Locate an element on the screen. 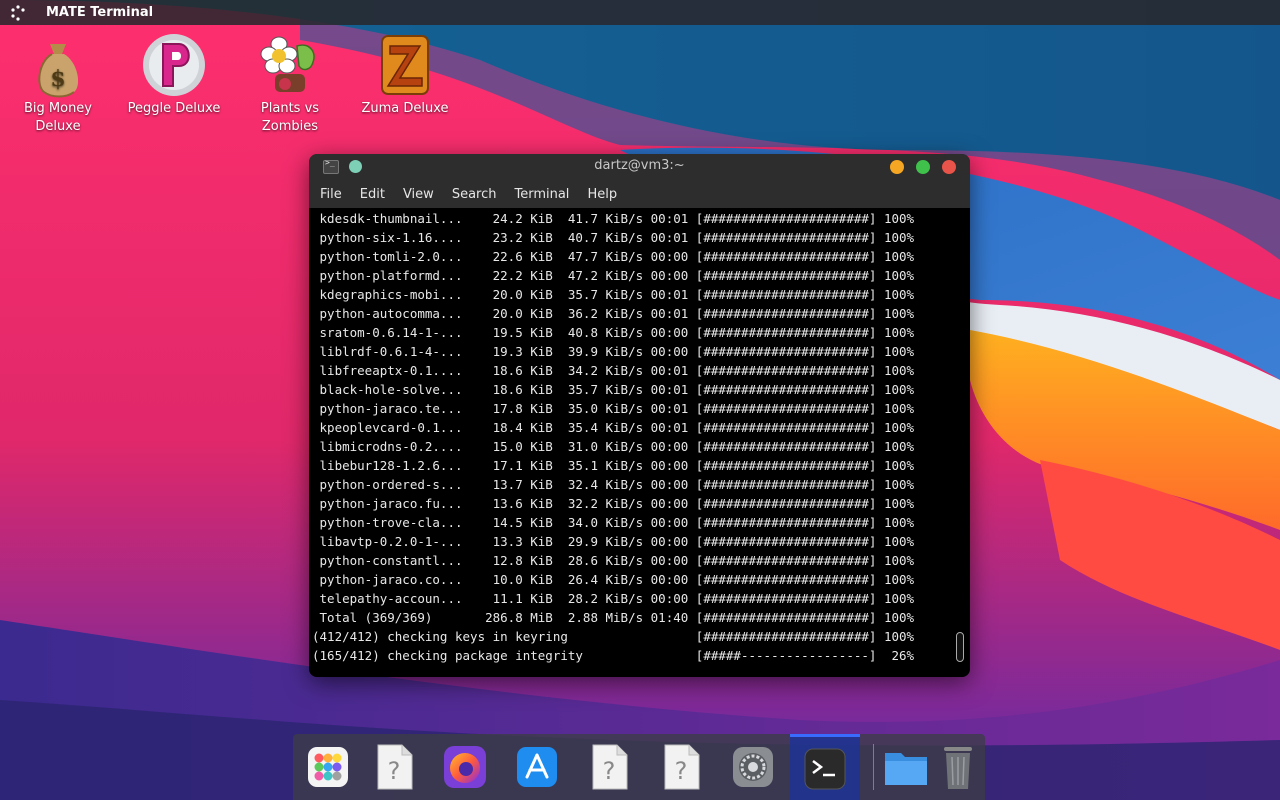 Image resolution: width=1280 pixels, height=800 pixels. menu-search: Search is located at coordinates (474, 194).